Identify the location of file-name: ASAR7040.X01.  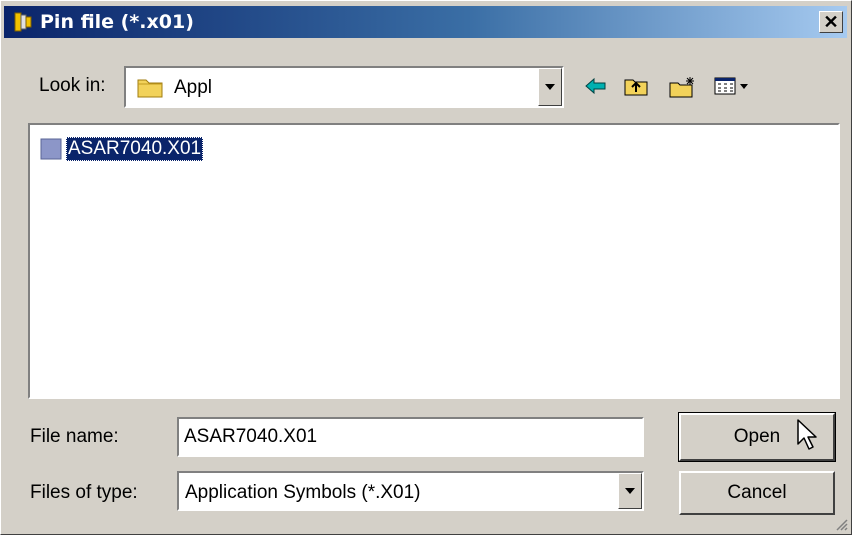
(135, 149).